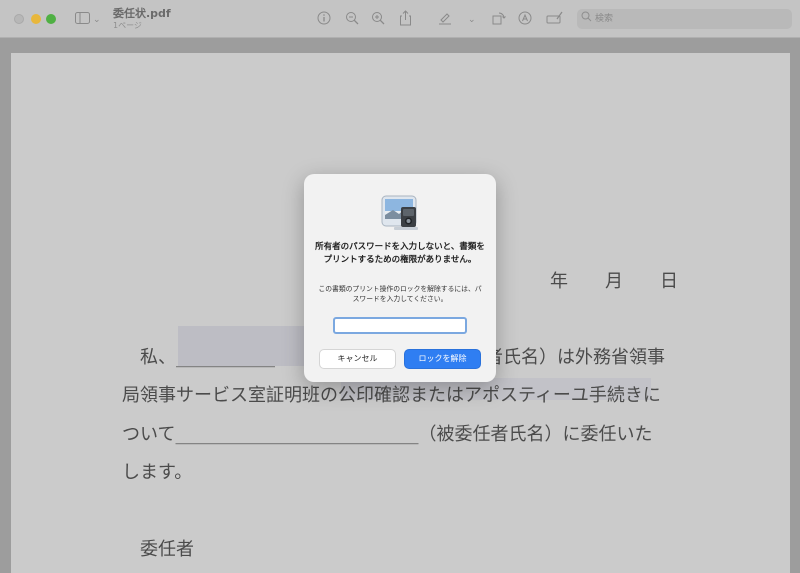 The width and height of the screenshot is (800, 573). Describe the element at coordinates (555, 19) in the screenshot. I see `form-fill-icon` at that location.